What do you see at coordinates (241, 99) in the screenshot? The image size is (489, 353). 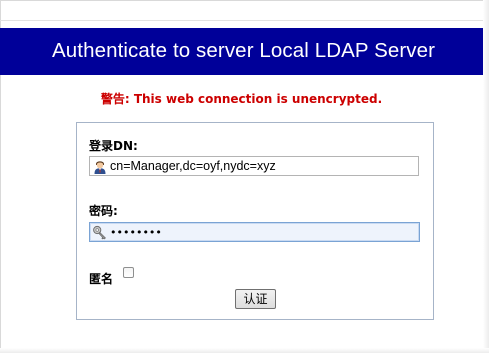 I see `unencrypted-warning: 警告: This web connection is unencrypted.` at bounding box center [241, 99].